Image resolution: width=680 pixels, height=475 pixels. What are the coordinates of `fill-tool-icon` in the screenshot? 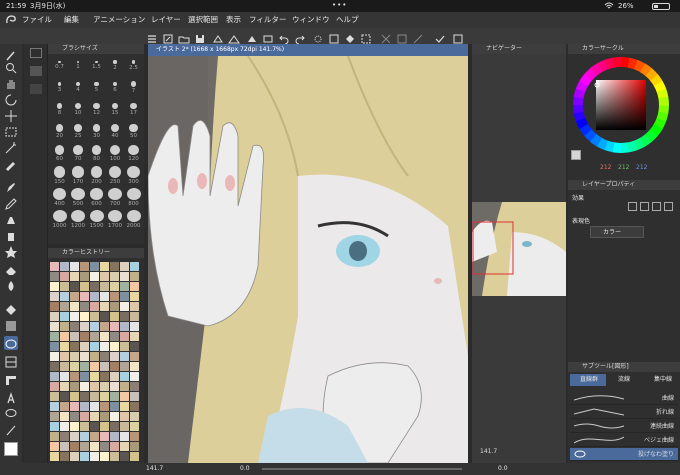 It's located at (11, 309).